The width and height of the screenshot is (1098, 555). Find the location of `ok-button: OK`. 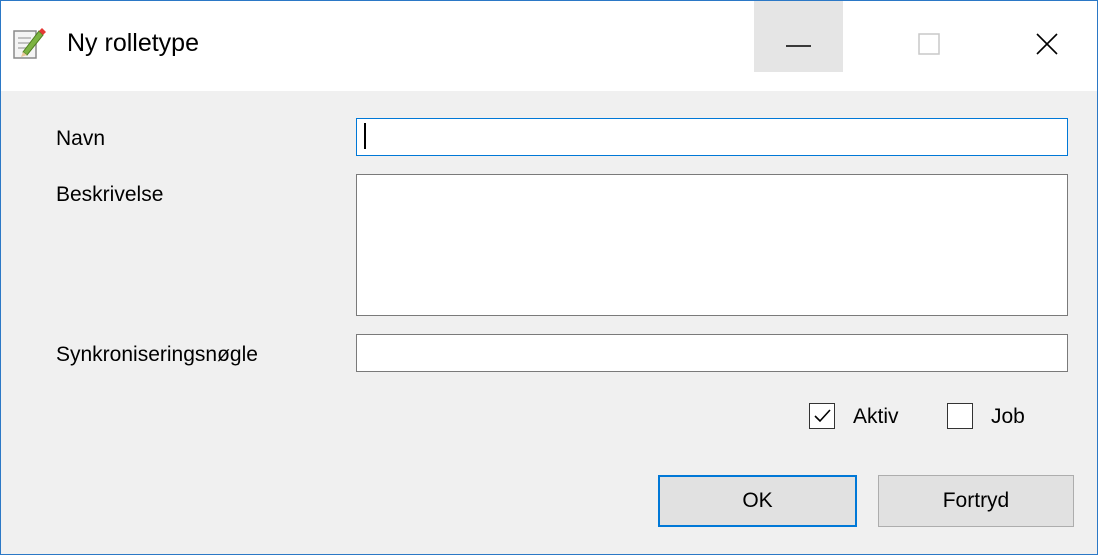

ok-button: OK is located at coordinates (757, 501).